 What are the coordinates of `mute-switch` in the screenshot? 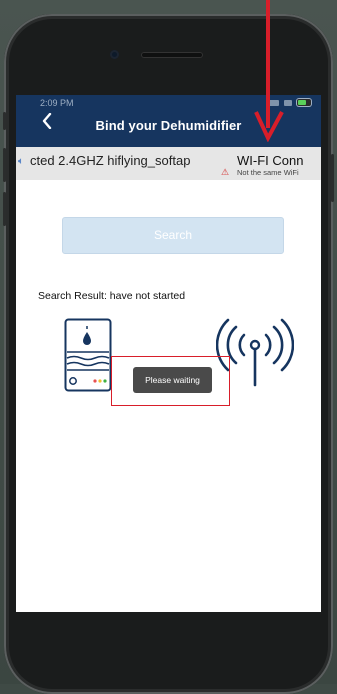 It's located at (4, 121).